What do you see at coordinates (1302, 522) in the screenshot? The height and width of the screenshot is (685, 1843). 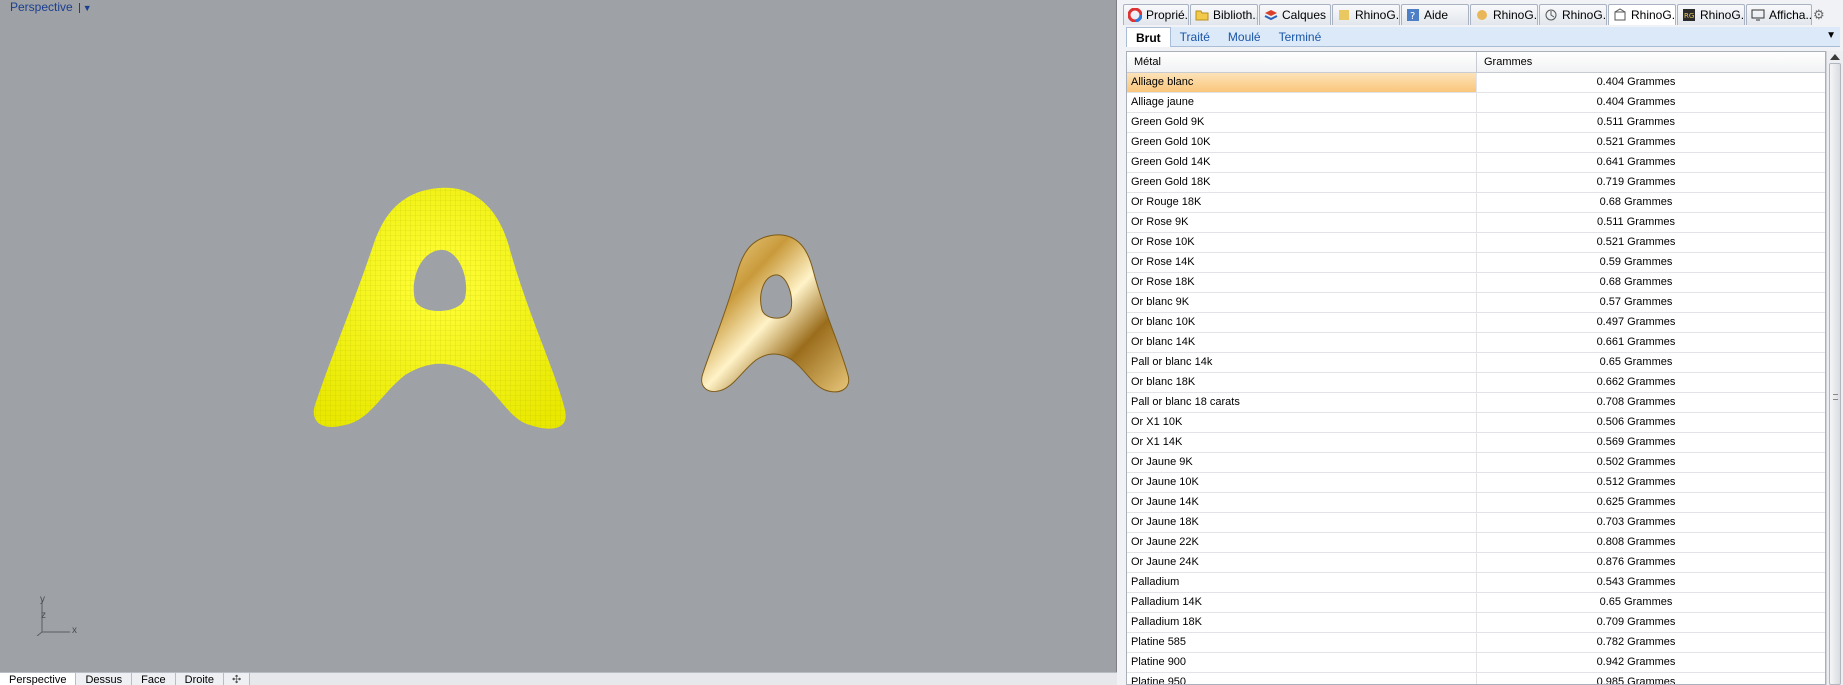 I see `metal-name-cell: Or Jaune 18K` at bounding box center [1302, 522].